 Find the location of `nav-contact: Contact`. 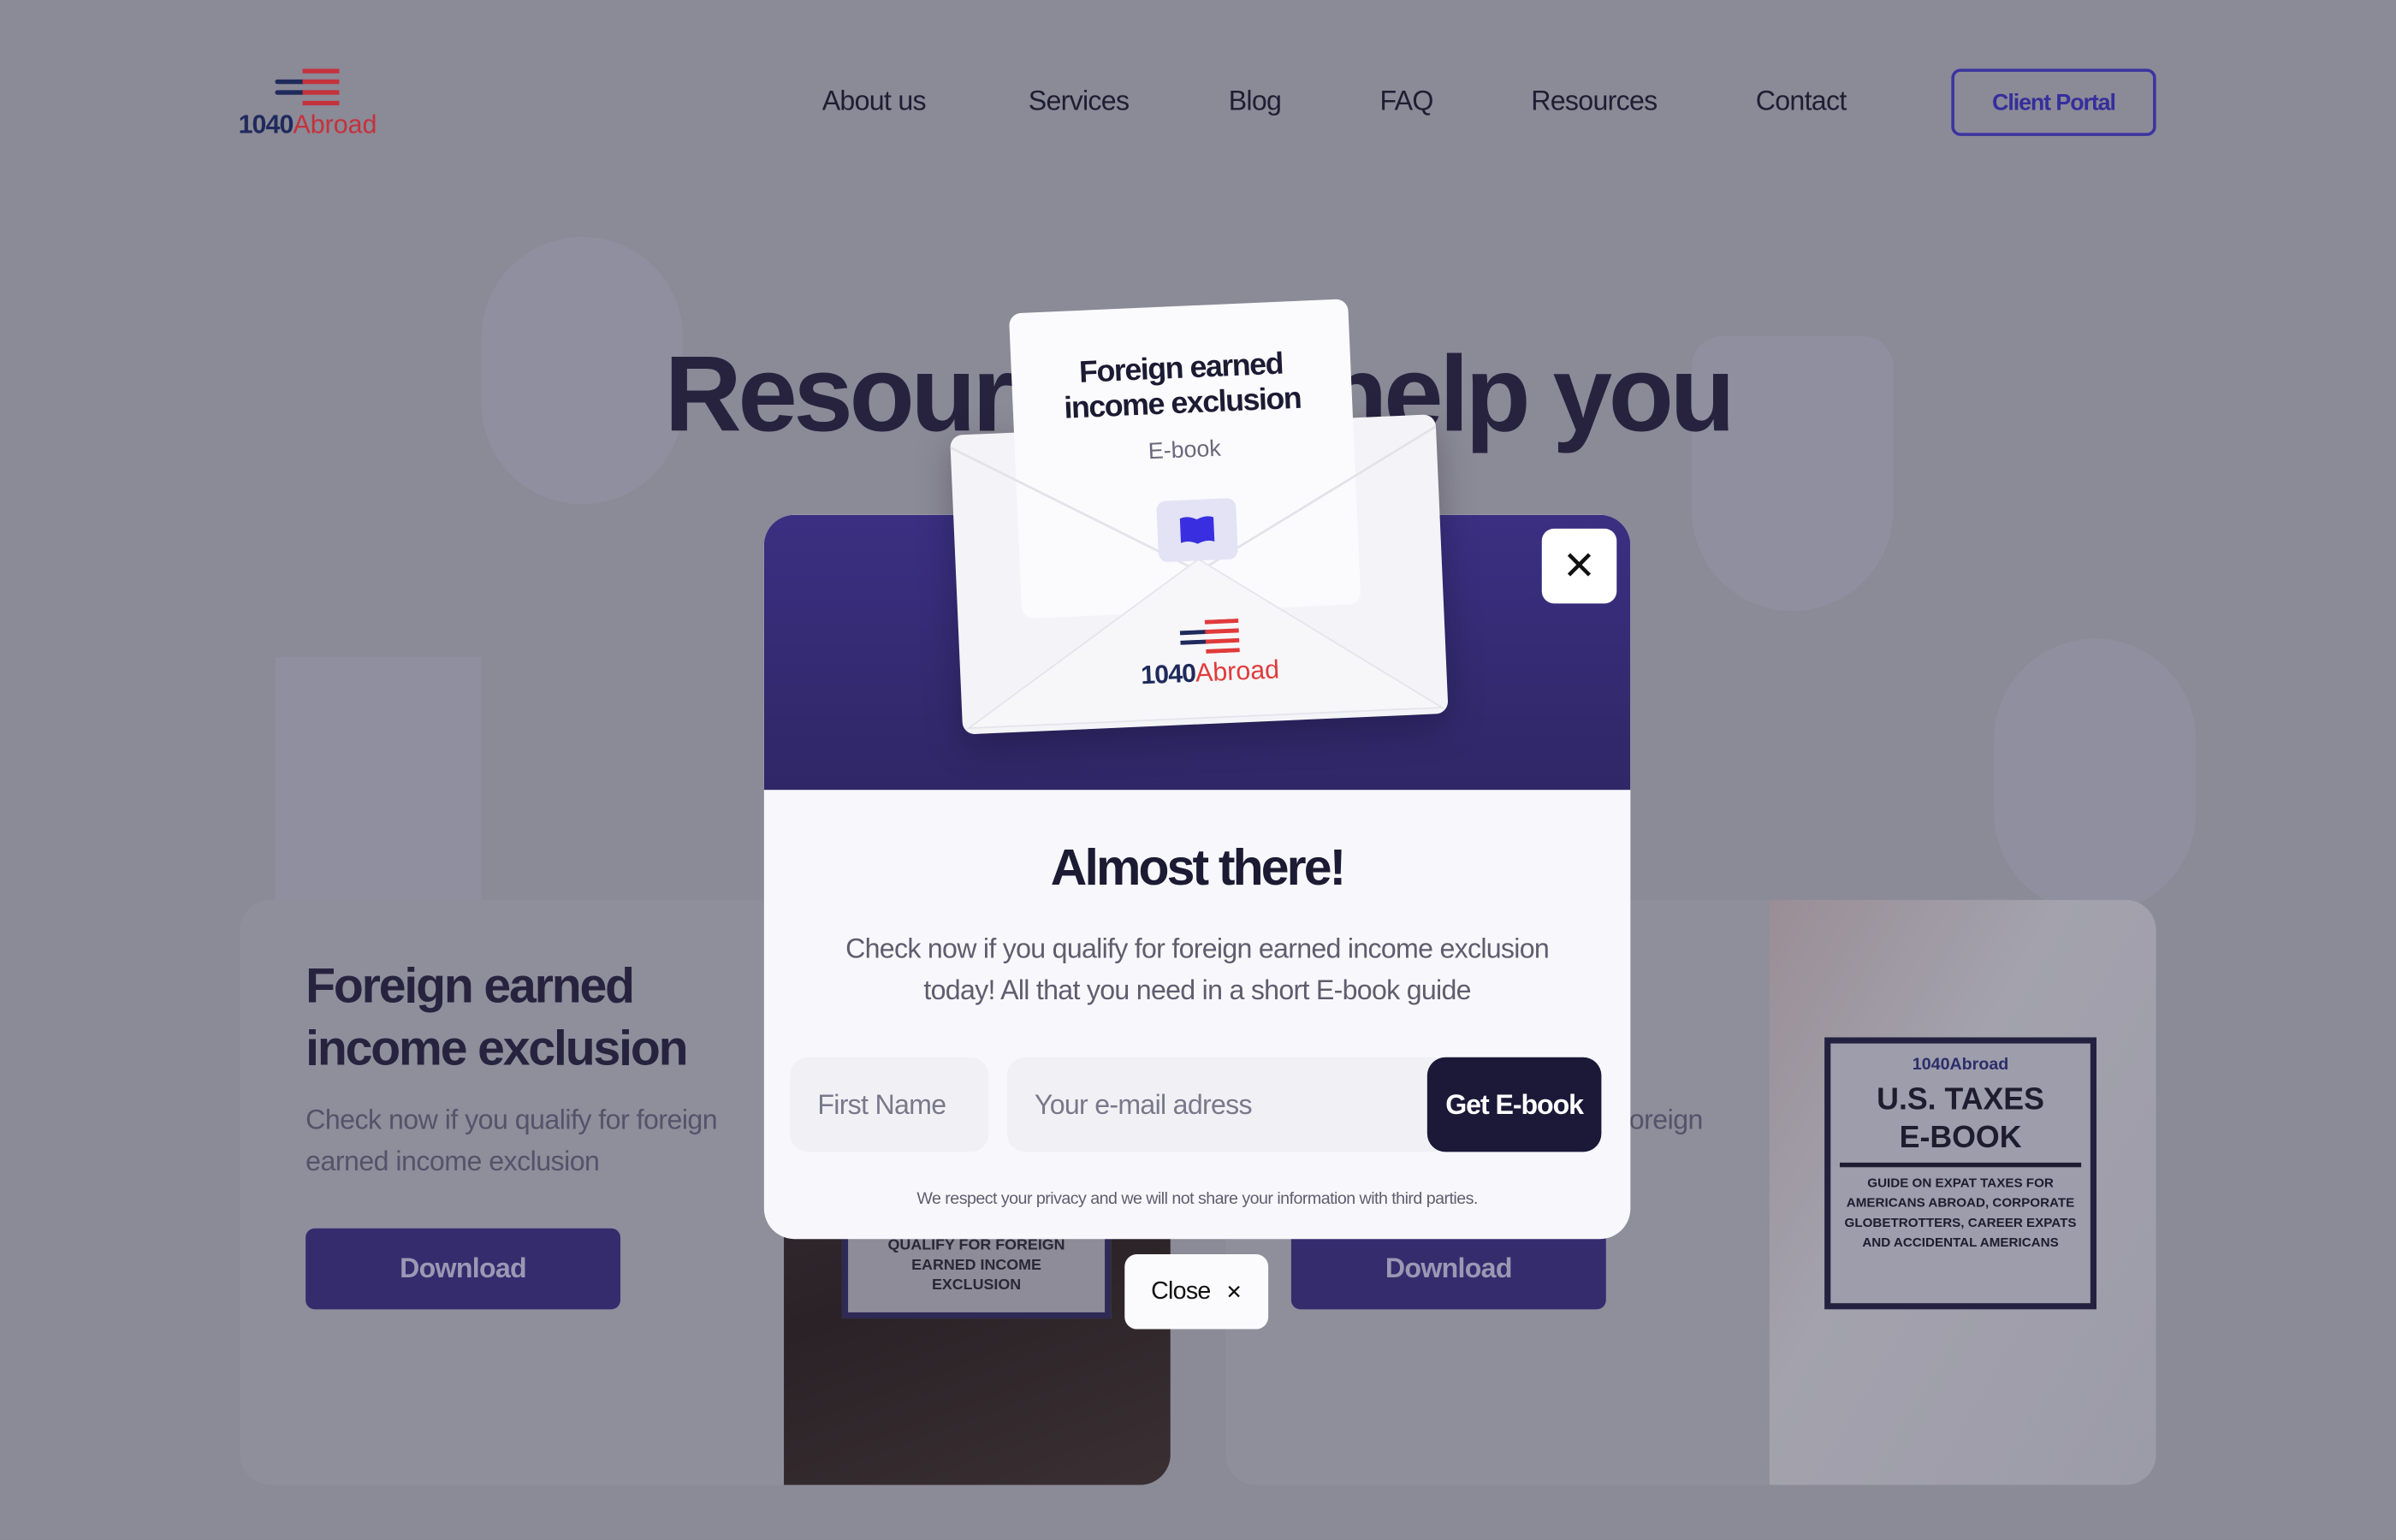

nav-contact: Contact is located at coordinates (1802, 101).